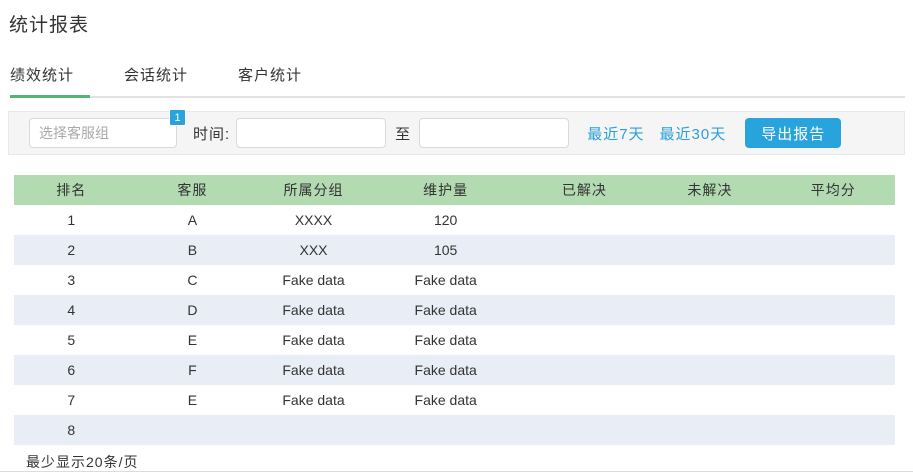 This screenshot has width=913, height=473. Describe the element at coordinates (71, 220) in the screenshot. I see `table-cell: 1` at that location.